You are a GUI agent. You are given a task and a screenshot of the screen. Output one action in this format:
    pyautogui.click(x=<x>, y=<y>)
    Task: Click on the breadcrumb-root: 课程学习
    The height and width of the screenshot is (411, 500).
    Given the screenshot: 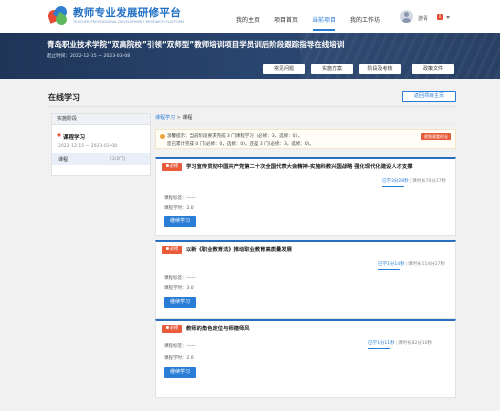 What is the action you would take?
    pyautogui.click(x=165, y=118)
    